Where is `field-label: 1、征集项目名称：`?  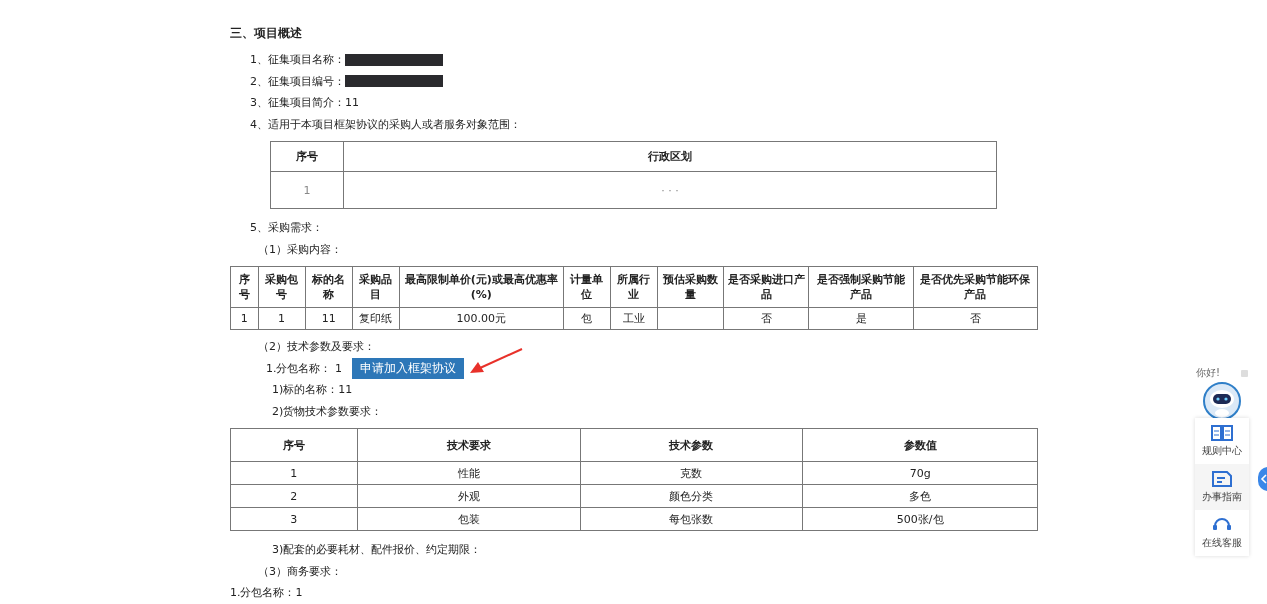
field-label: 1、征集项目名称： is located at coordinates (297, 60).